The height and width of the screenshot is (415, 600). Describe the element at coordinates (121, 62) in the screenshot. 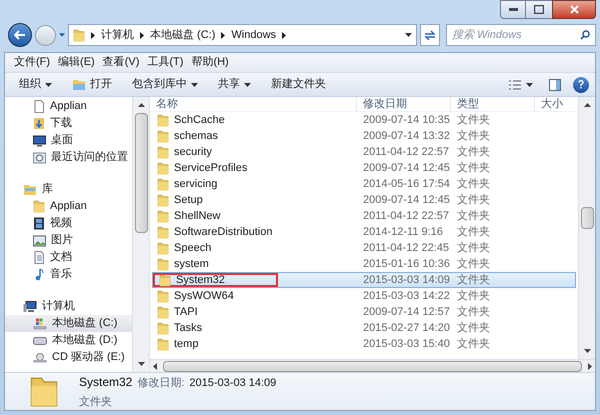

I see `menu-item: 查看(V)` at that location.